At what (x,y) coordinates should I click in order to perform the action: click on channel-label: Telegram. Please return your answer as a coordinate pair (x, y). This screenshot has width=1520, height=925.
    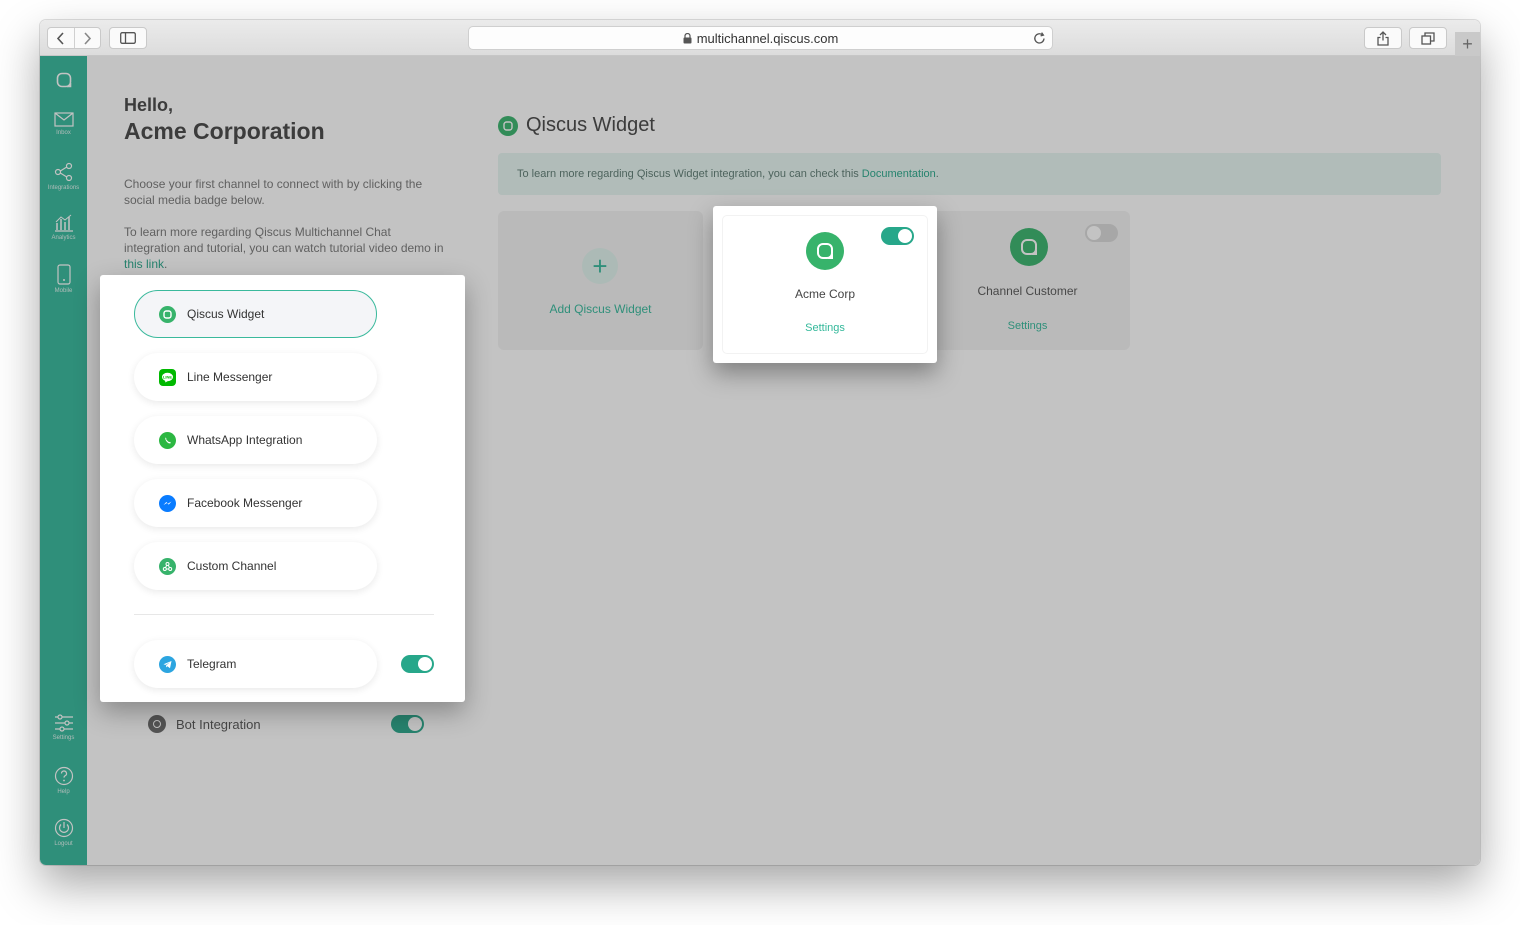
    Looking at the image, I should click on (212, 664).